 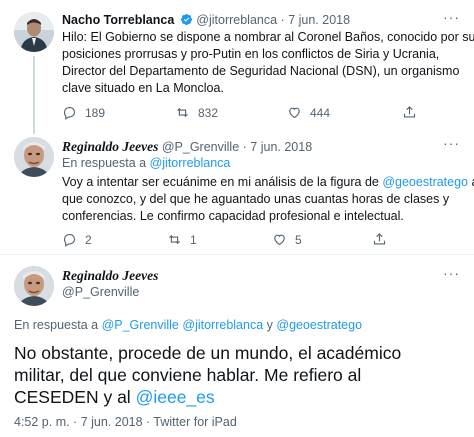 What do you see at coordinates (83, 112) in the screenshot?
I see `reply-button: 189` at bounding box center [83, 112].